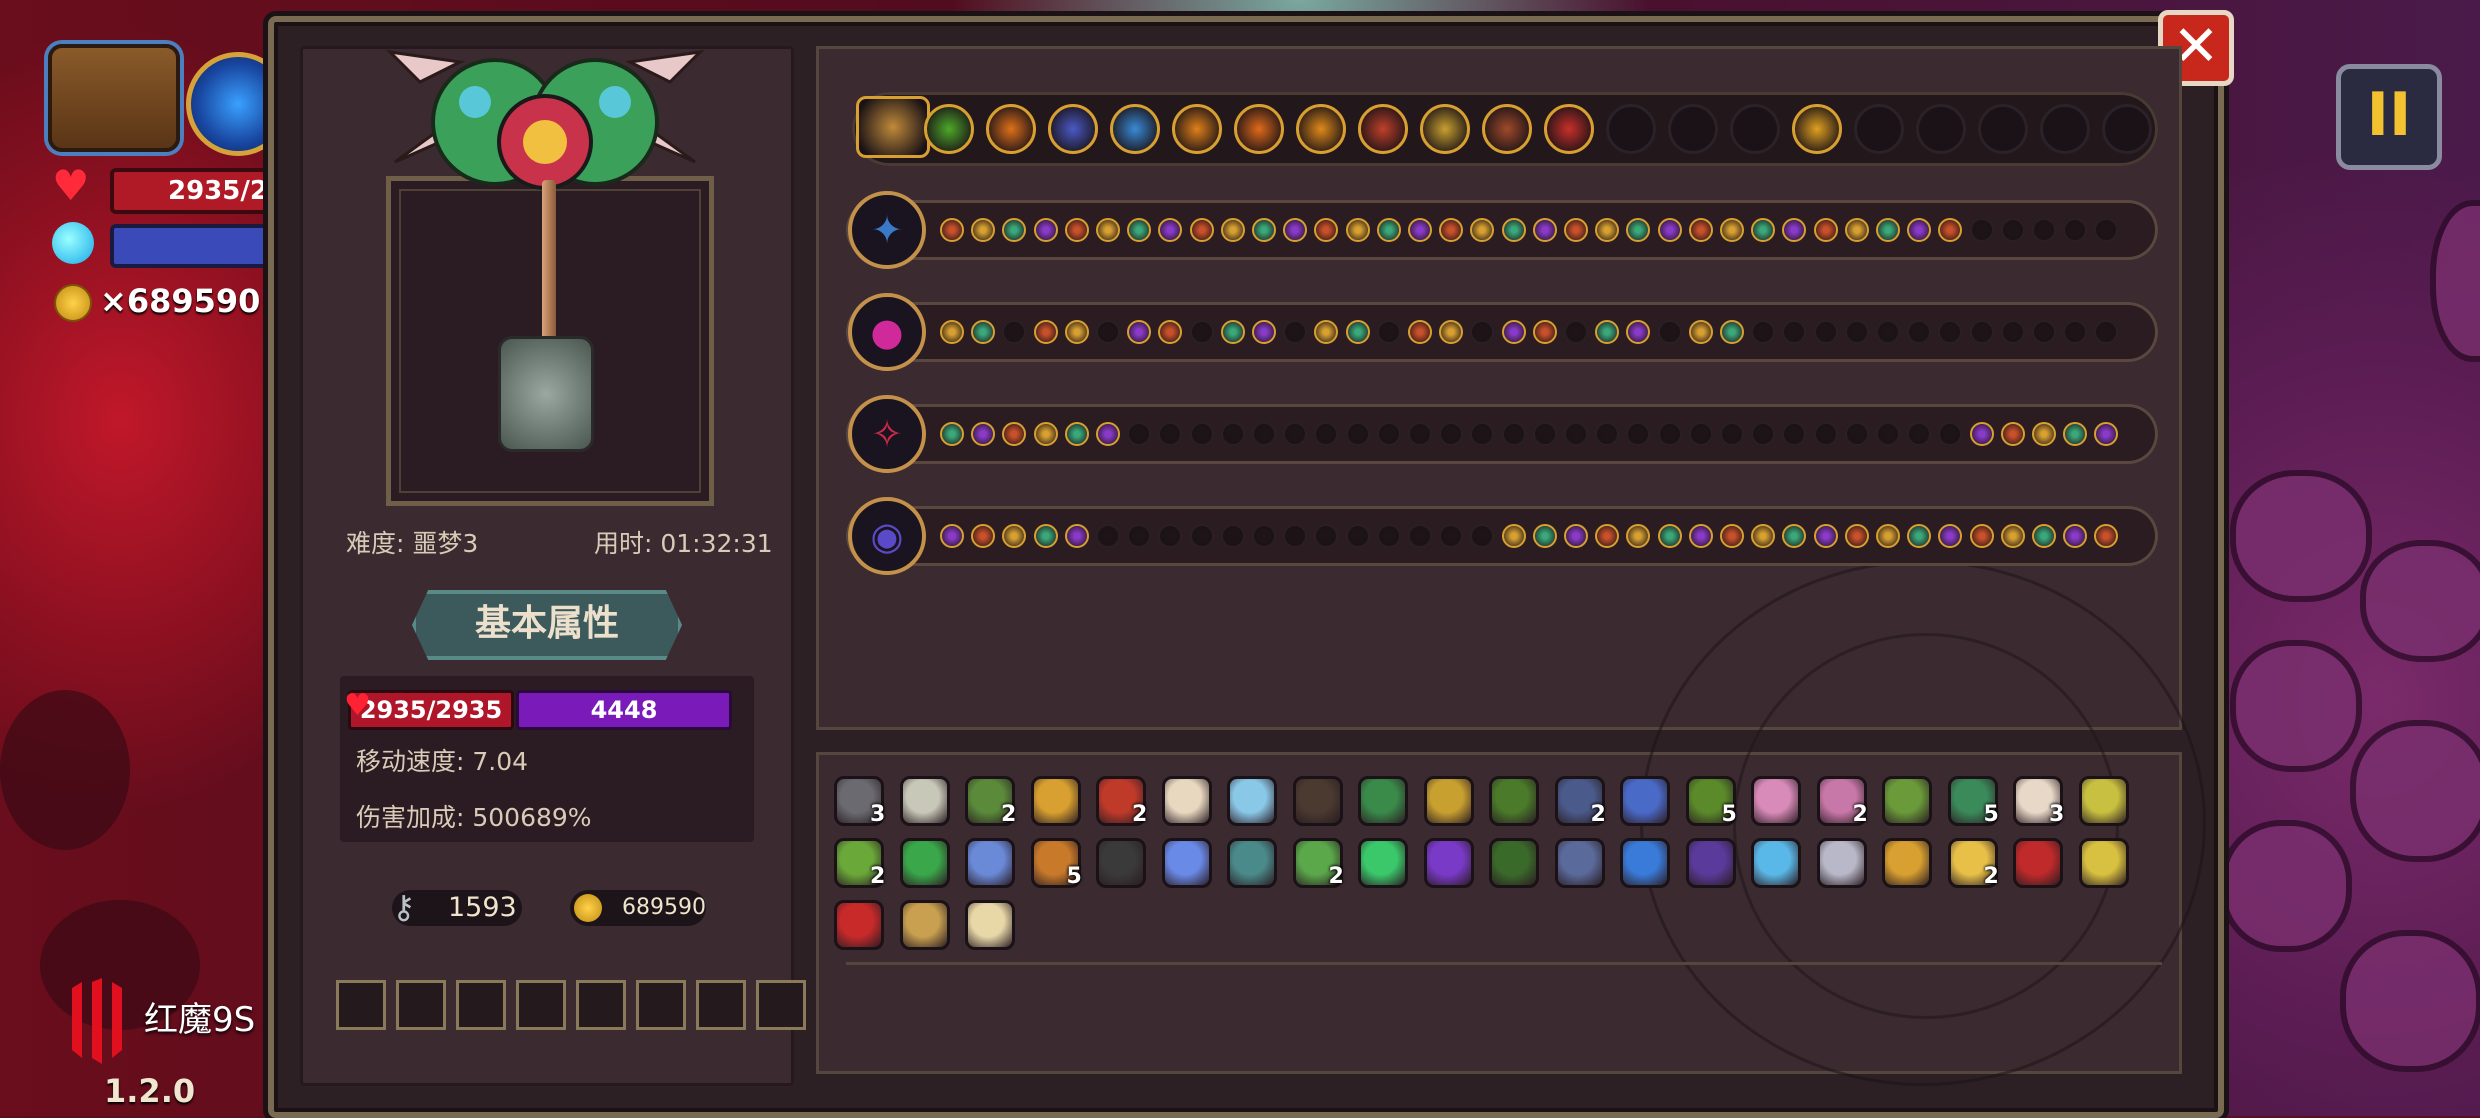 Image resolution: width=2480 pixels, height=1118 pixels. Describe the element at coordinates (1383, 801) in the screenshot. I see `green-hat-icon` at that location.